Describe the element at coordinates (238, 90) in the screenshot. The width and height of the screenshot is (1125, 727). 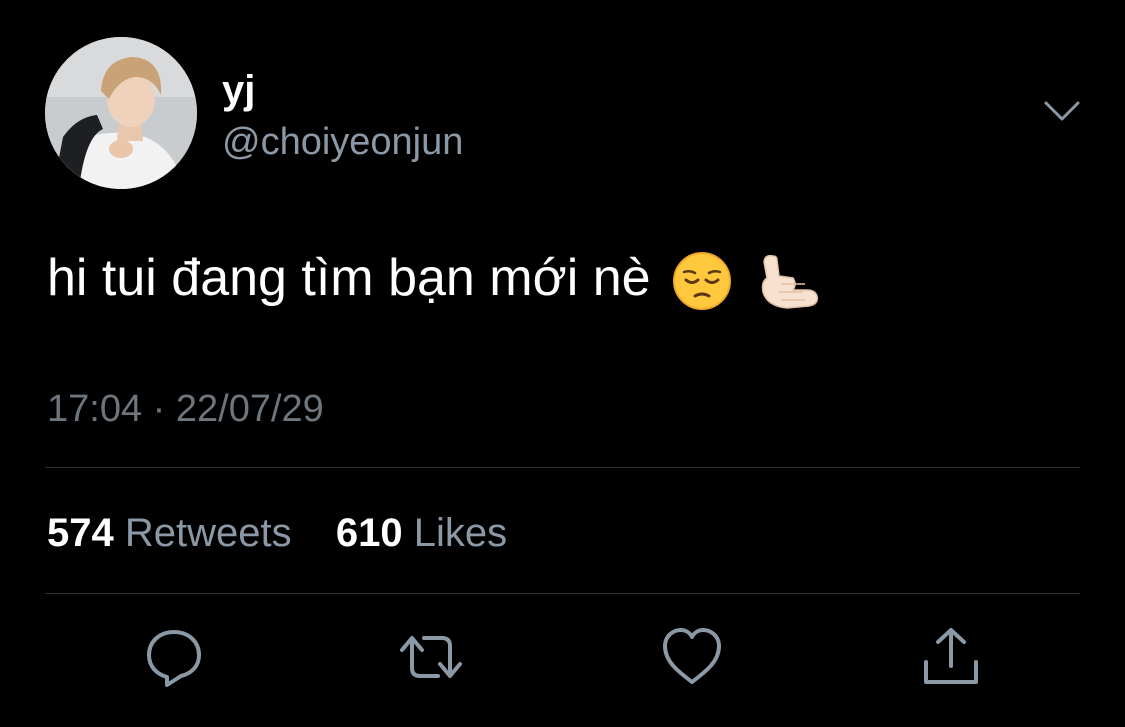
I see `display-name: yj` at that location.